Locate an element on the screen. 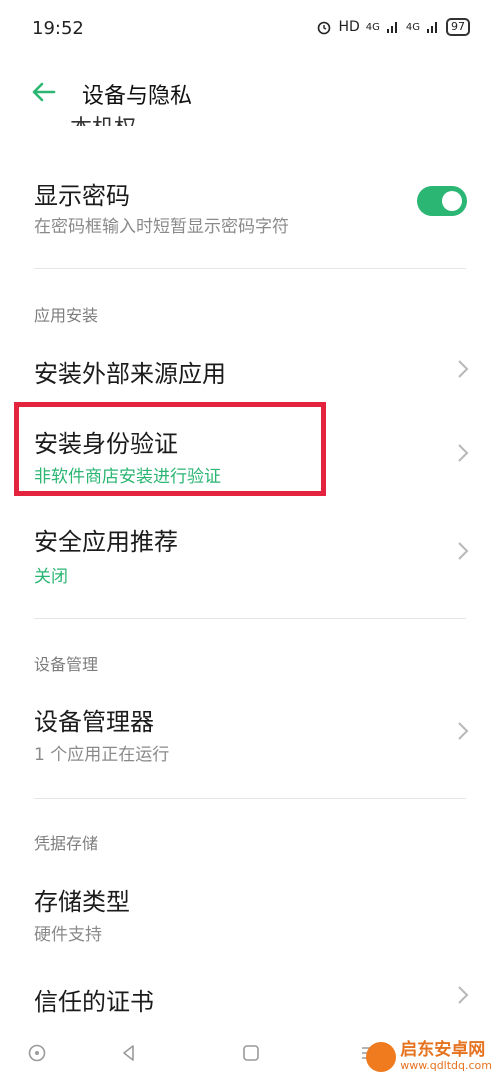  alarm-icon is located at coordinates (324, 28).